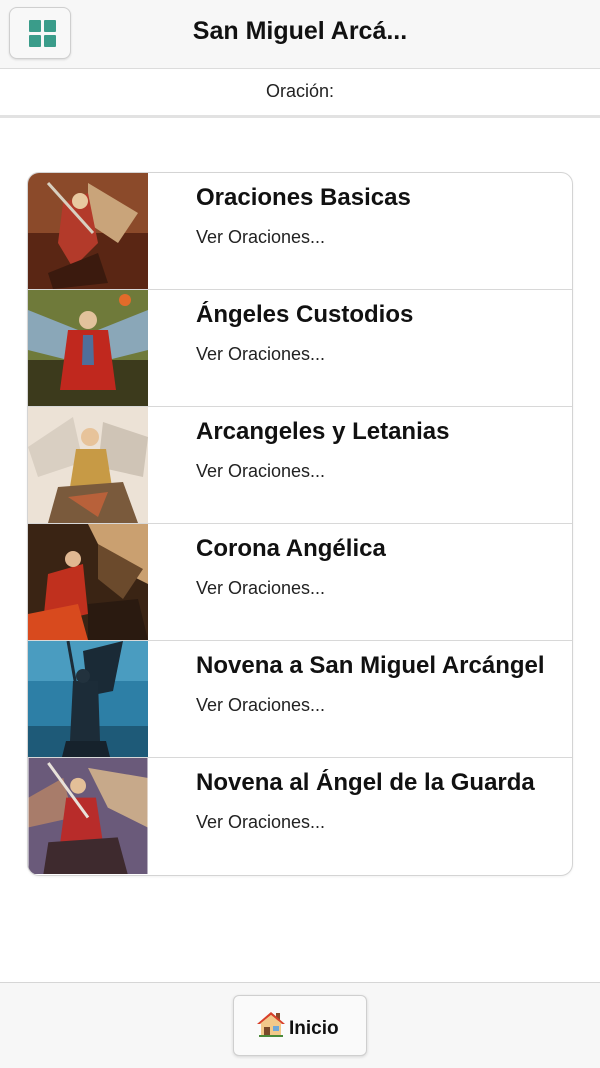  I want to click on item-title: Corona Angélica, so click(291, 548).